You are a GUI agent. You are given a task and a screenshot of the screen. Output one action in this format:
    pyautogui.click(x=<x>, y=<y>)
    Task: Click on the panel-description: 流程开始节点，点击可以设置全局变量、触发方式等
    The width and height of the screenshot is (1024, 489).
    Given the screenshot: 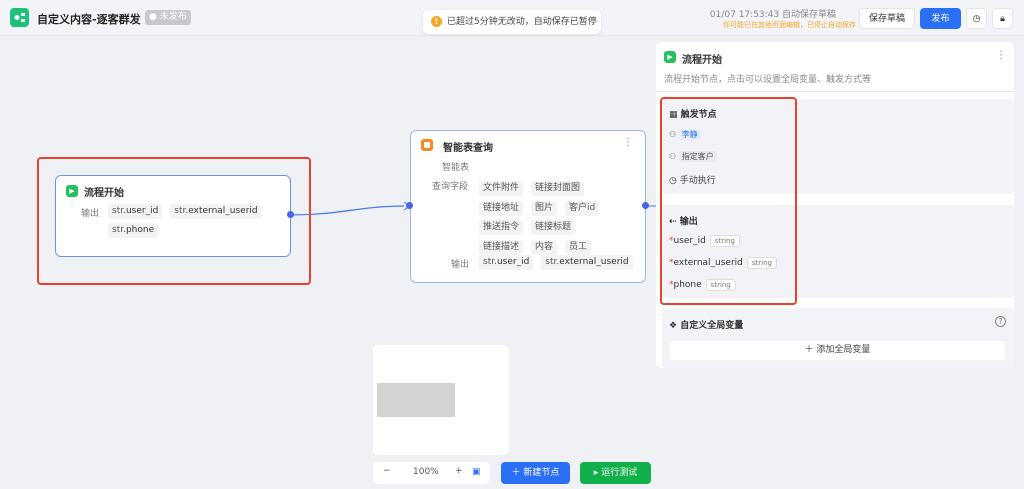 What is the action you would take?
    pyautogui.click(x=768, y=80)
    